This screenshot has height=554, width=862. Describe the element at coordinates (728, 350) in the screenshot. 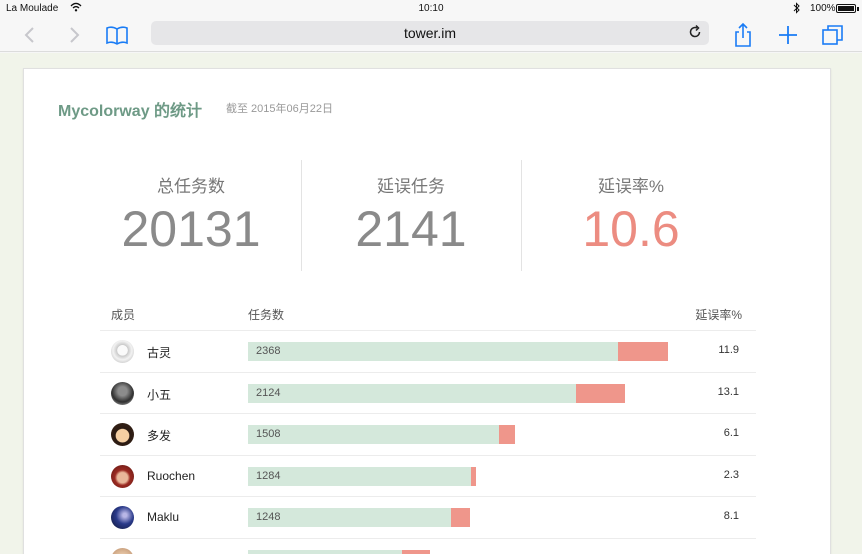

I see `delay-rate: 11.9` at that location.